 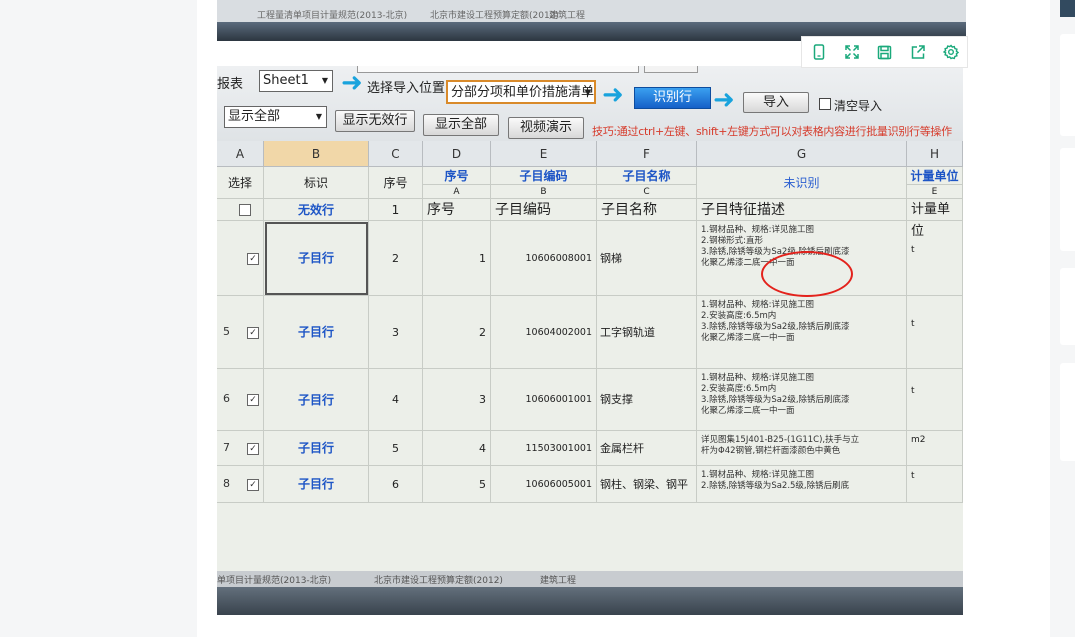 What do you see at coordinates (226, 398) in the screenshot?
I see `row-number: 6` at bounding box center [226, 398].